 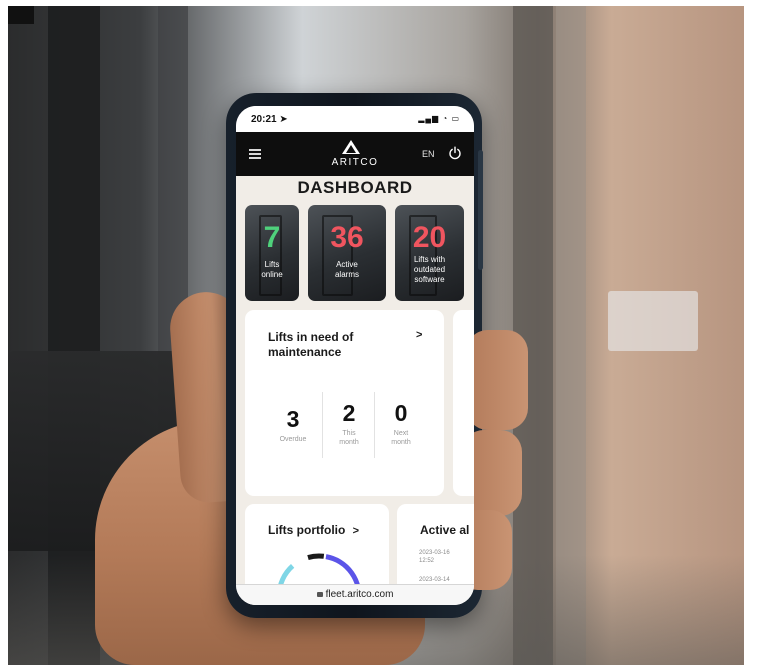 I want to click on metric-label: This month, so click(x=349, y=438).